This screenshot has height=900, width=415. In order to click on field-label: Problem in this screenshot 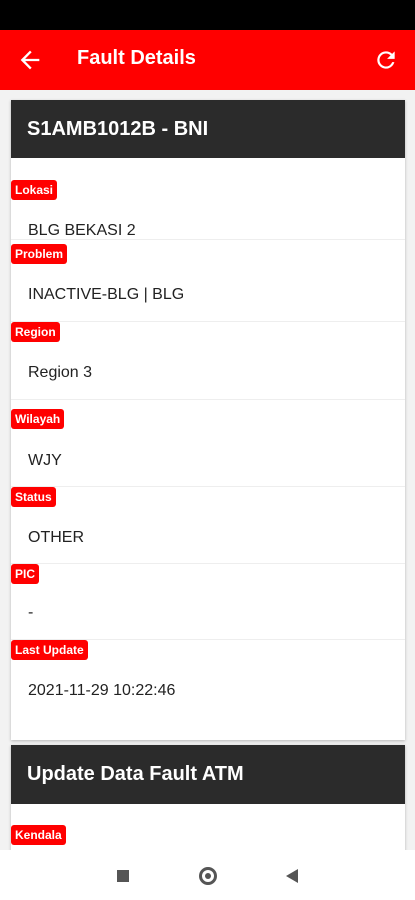, I will do `click(39, 254)`.